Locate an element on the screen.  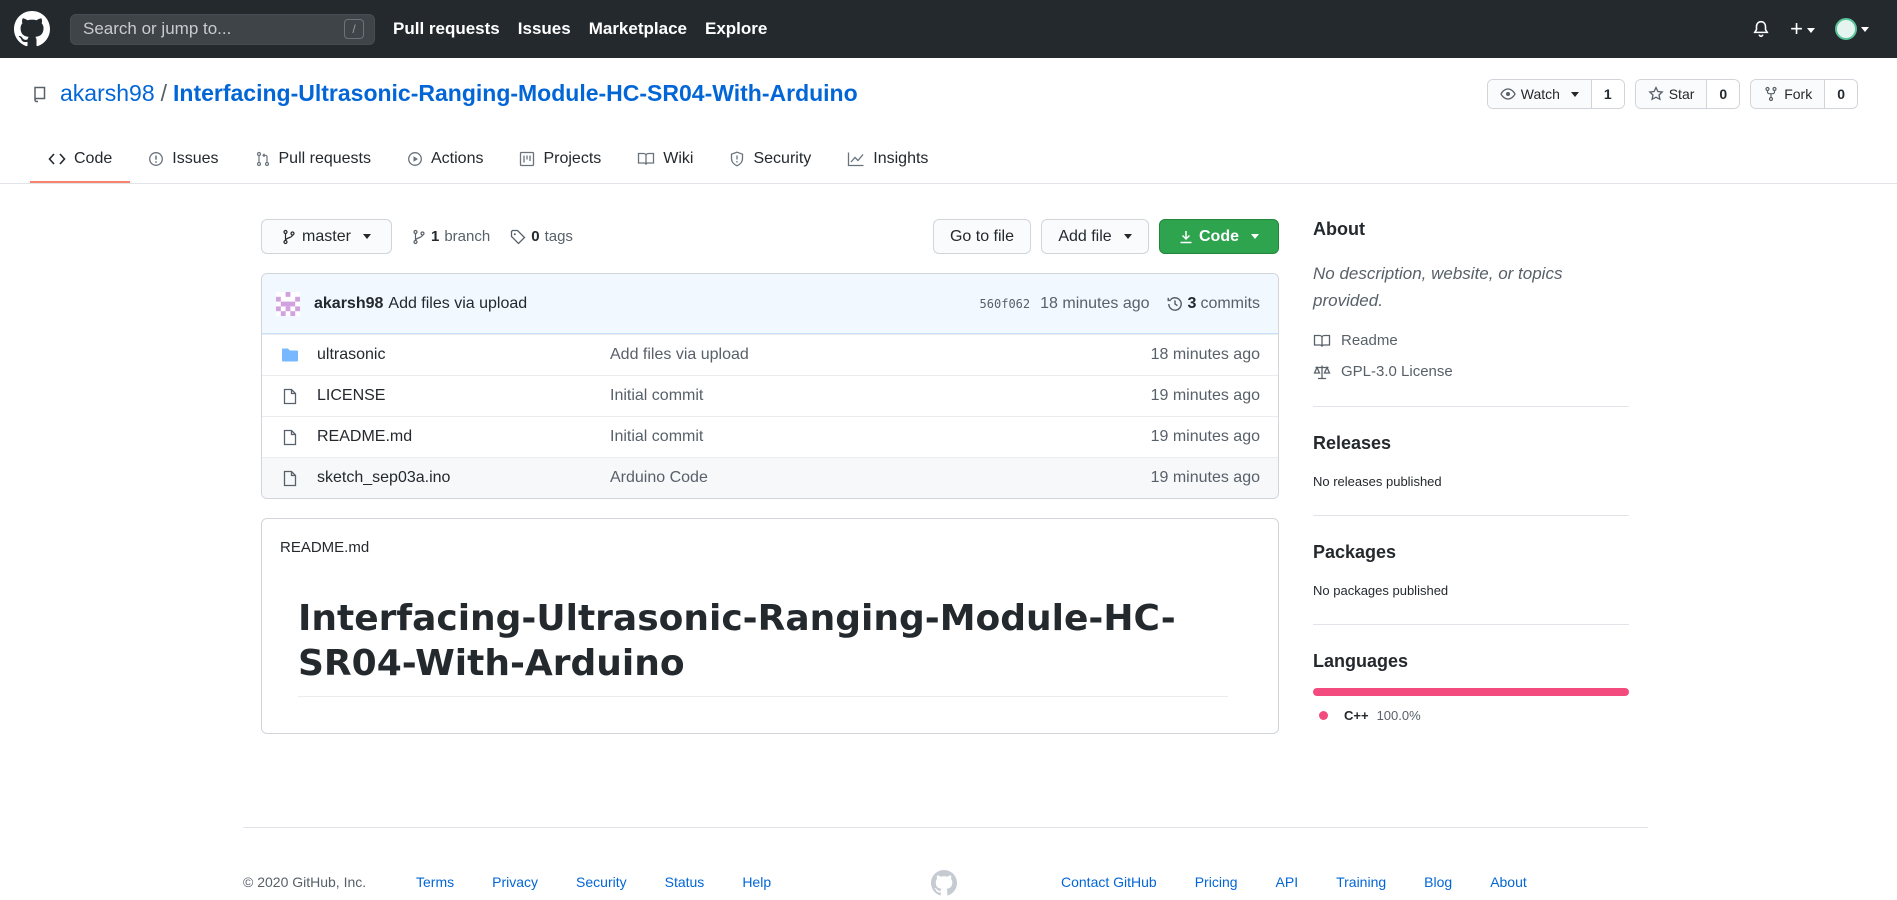
folder-icon is located at coordinates (290, 355).